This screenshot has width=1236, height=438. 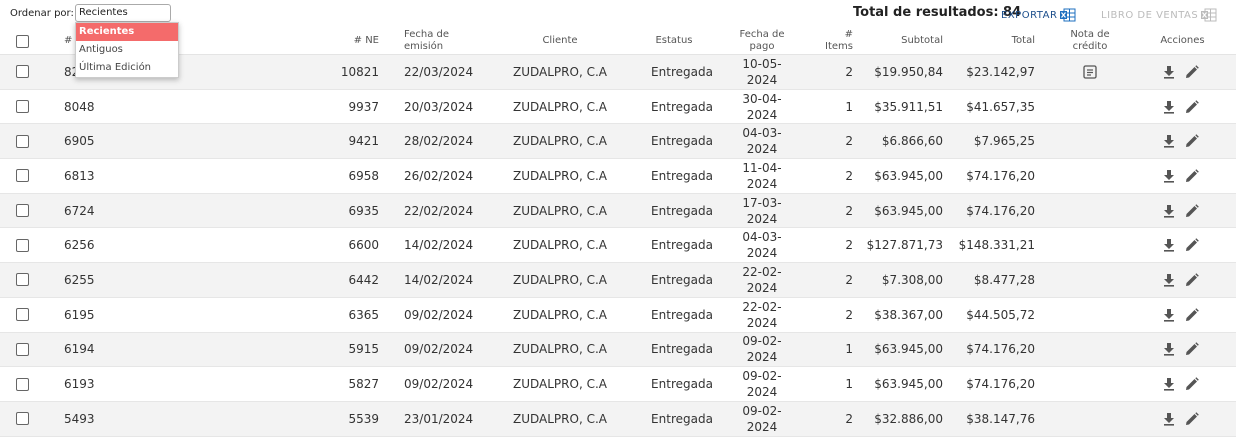 What do you see at coordinates (836, 41) in the screenshot?
I see `header-items: # Items` at bounding box center [836, 41].